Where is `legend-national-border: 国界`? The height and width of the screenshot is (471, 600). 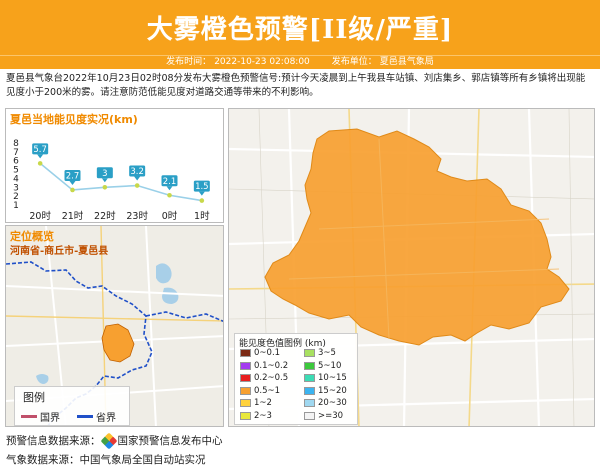
legend-national-border: 国界 is located at coordinates (40, 416).